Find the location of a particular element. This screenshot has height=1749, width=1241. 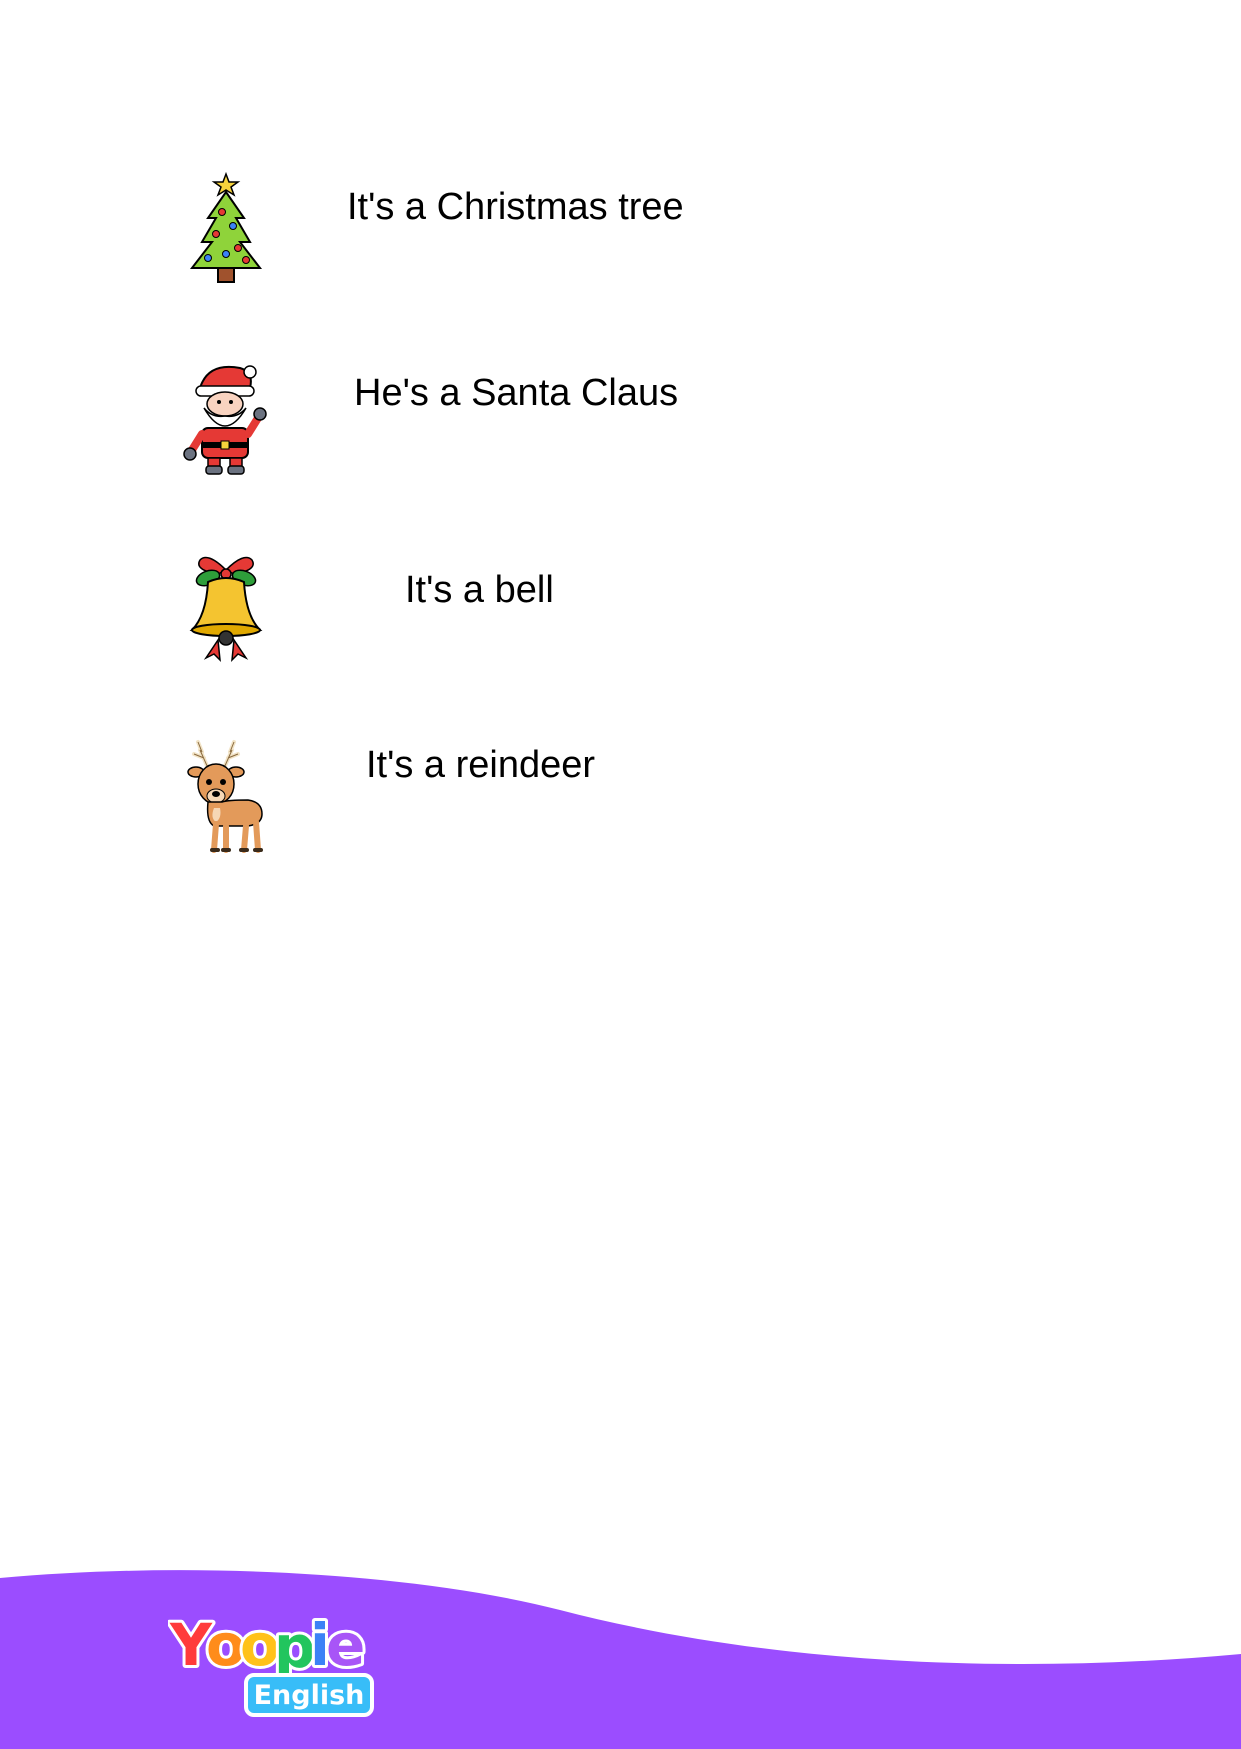

christmas-tree-icon is located at coordinates (226, 230).